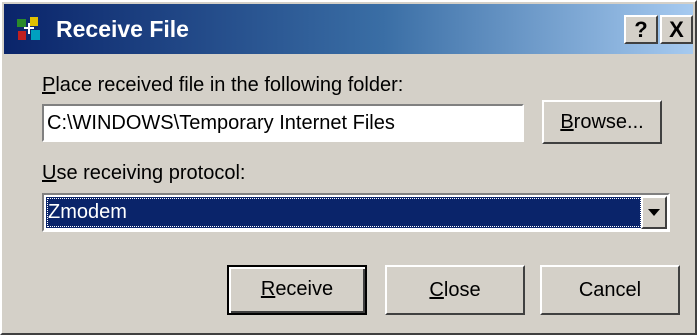 This screenshot has width=697, height=335. I want to click on close-label: lose, so click(462, 290).